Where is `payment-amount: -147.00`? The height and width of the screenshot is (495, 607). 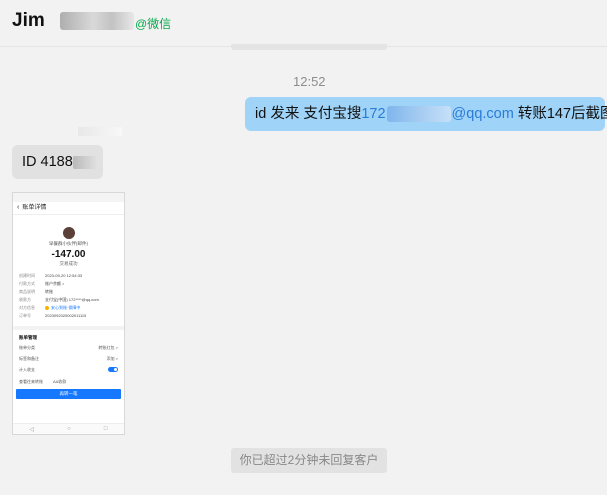 payment-amount: -147.00 is located at coordinates (68, 254).